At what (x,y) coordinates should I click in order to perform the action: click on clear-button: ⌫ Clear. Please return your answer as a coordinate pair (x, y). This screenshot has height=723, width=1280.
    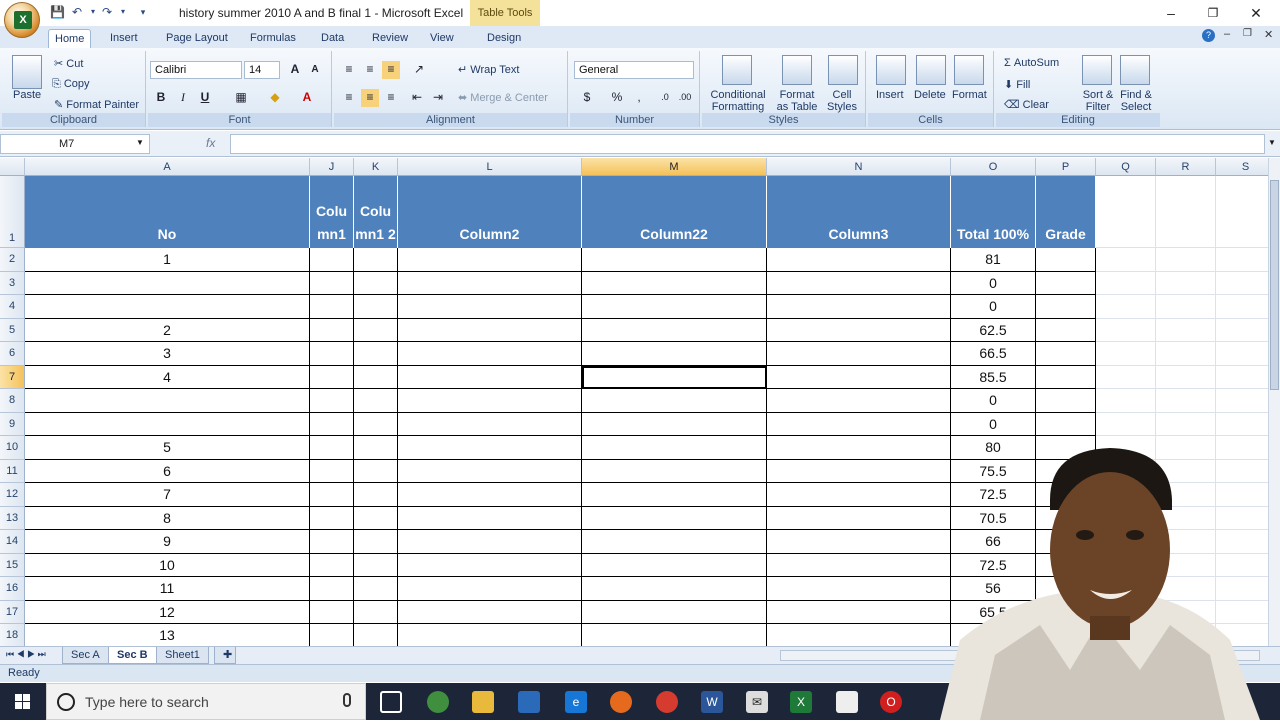
    Looking at the image, I should click on (1026, 104).